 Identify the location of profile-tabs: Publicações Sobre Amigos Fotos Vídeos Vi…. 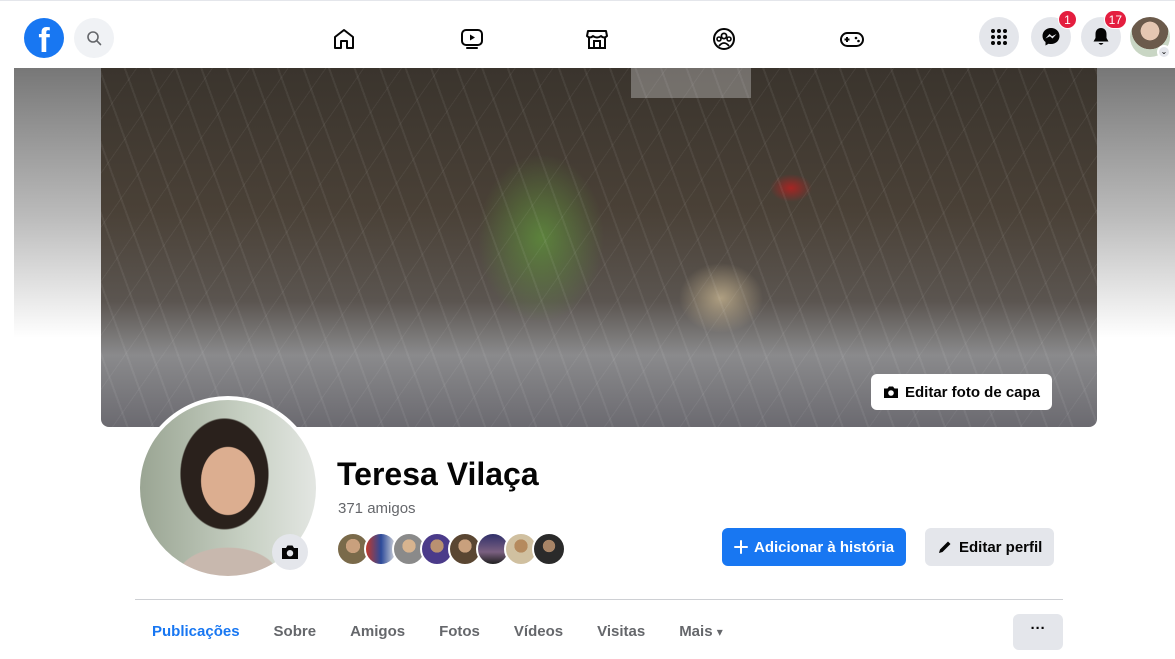
(437, 632).